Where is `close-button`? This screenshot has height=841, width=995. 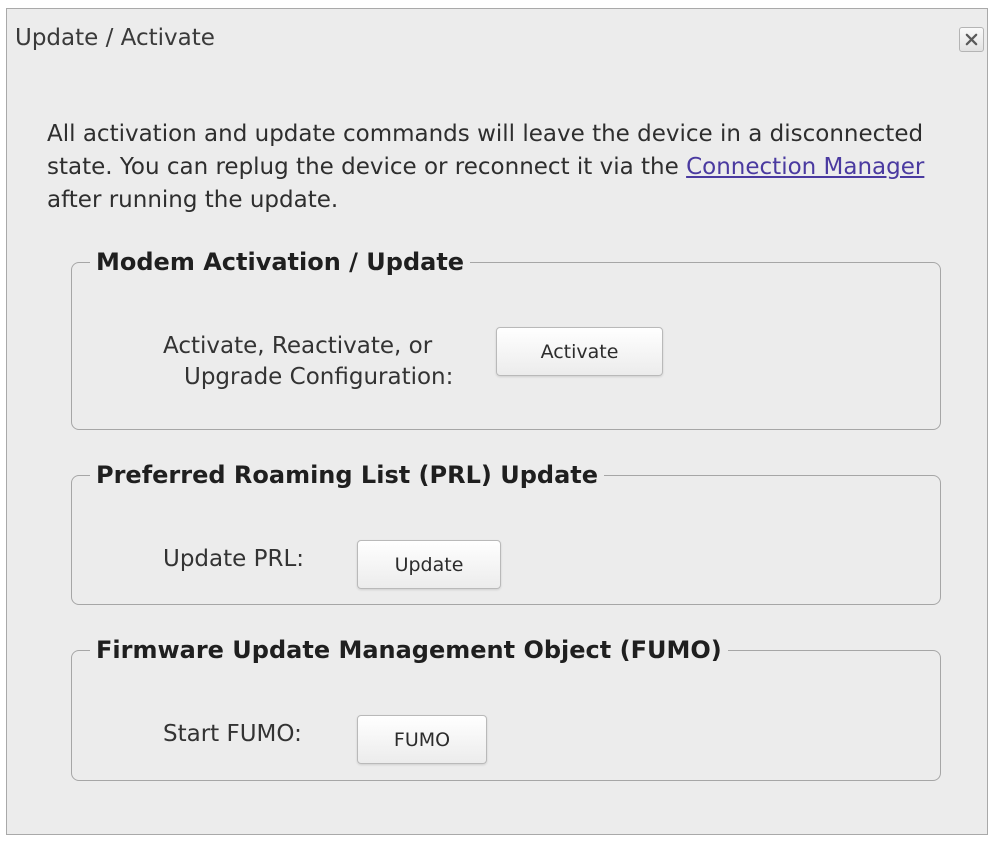
close-button is located at coordinates (971, 39).